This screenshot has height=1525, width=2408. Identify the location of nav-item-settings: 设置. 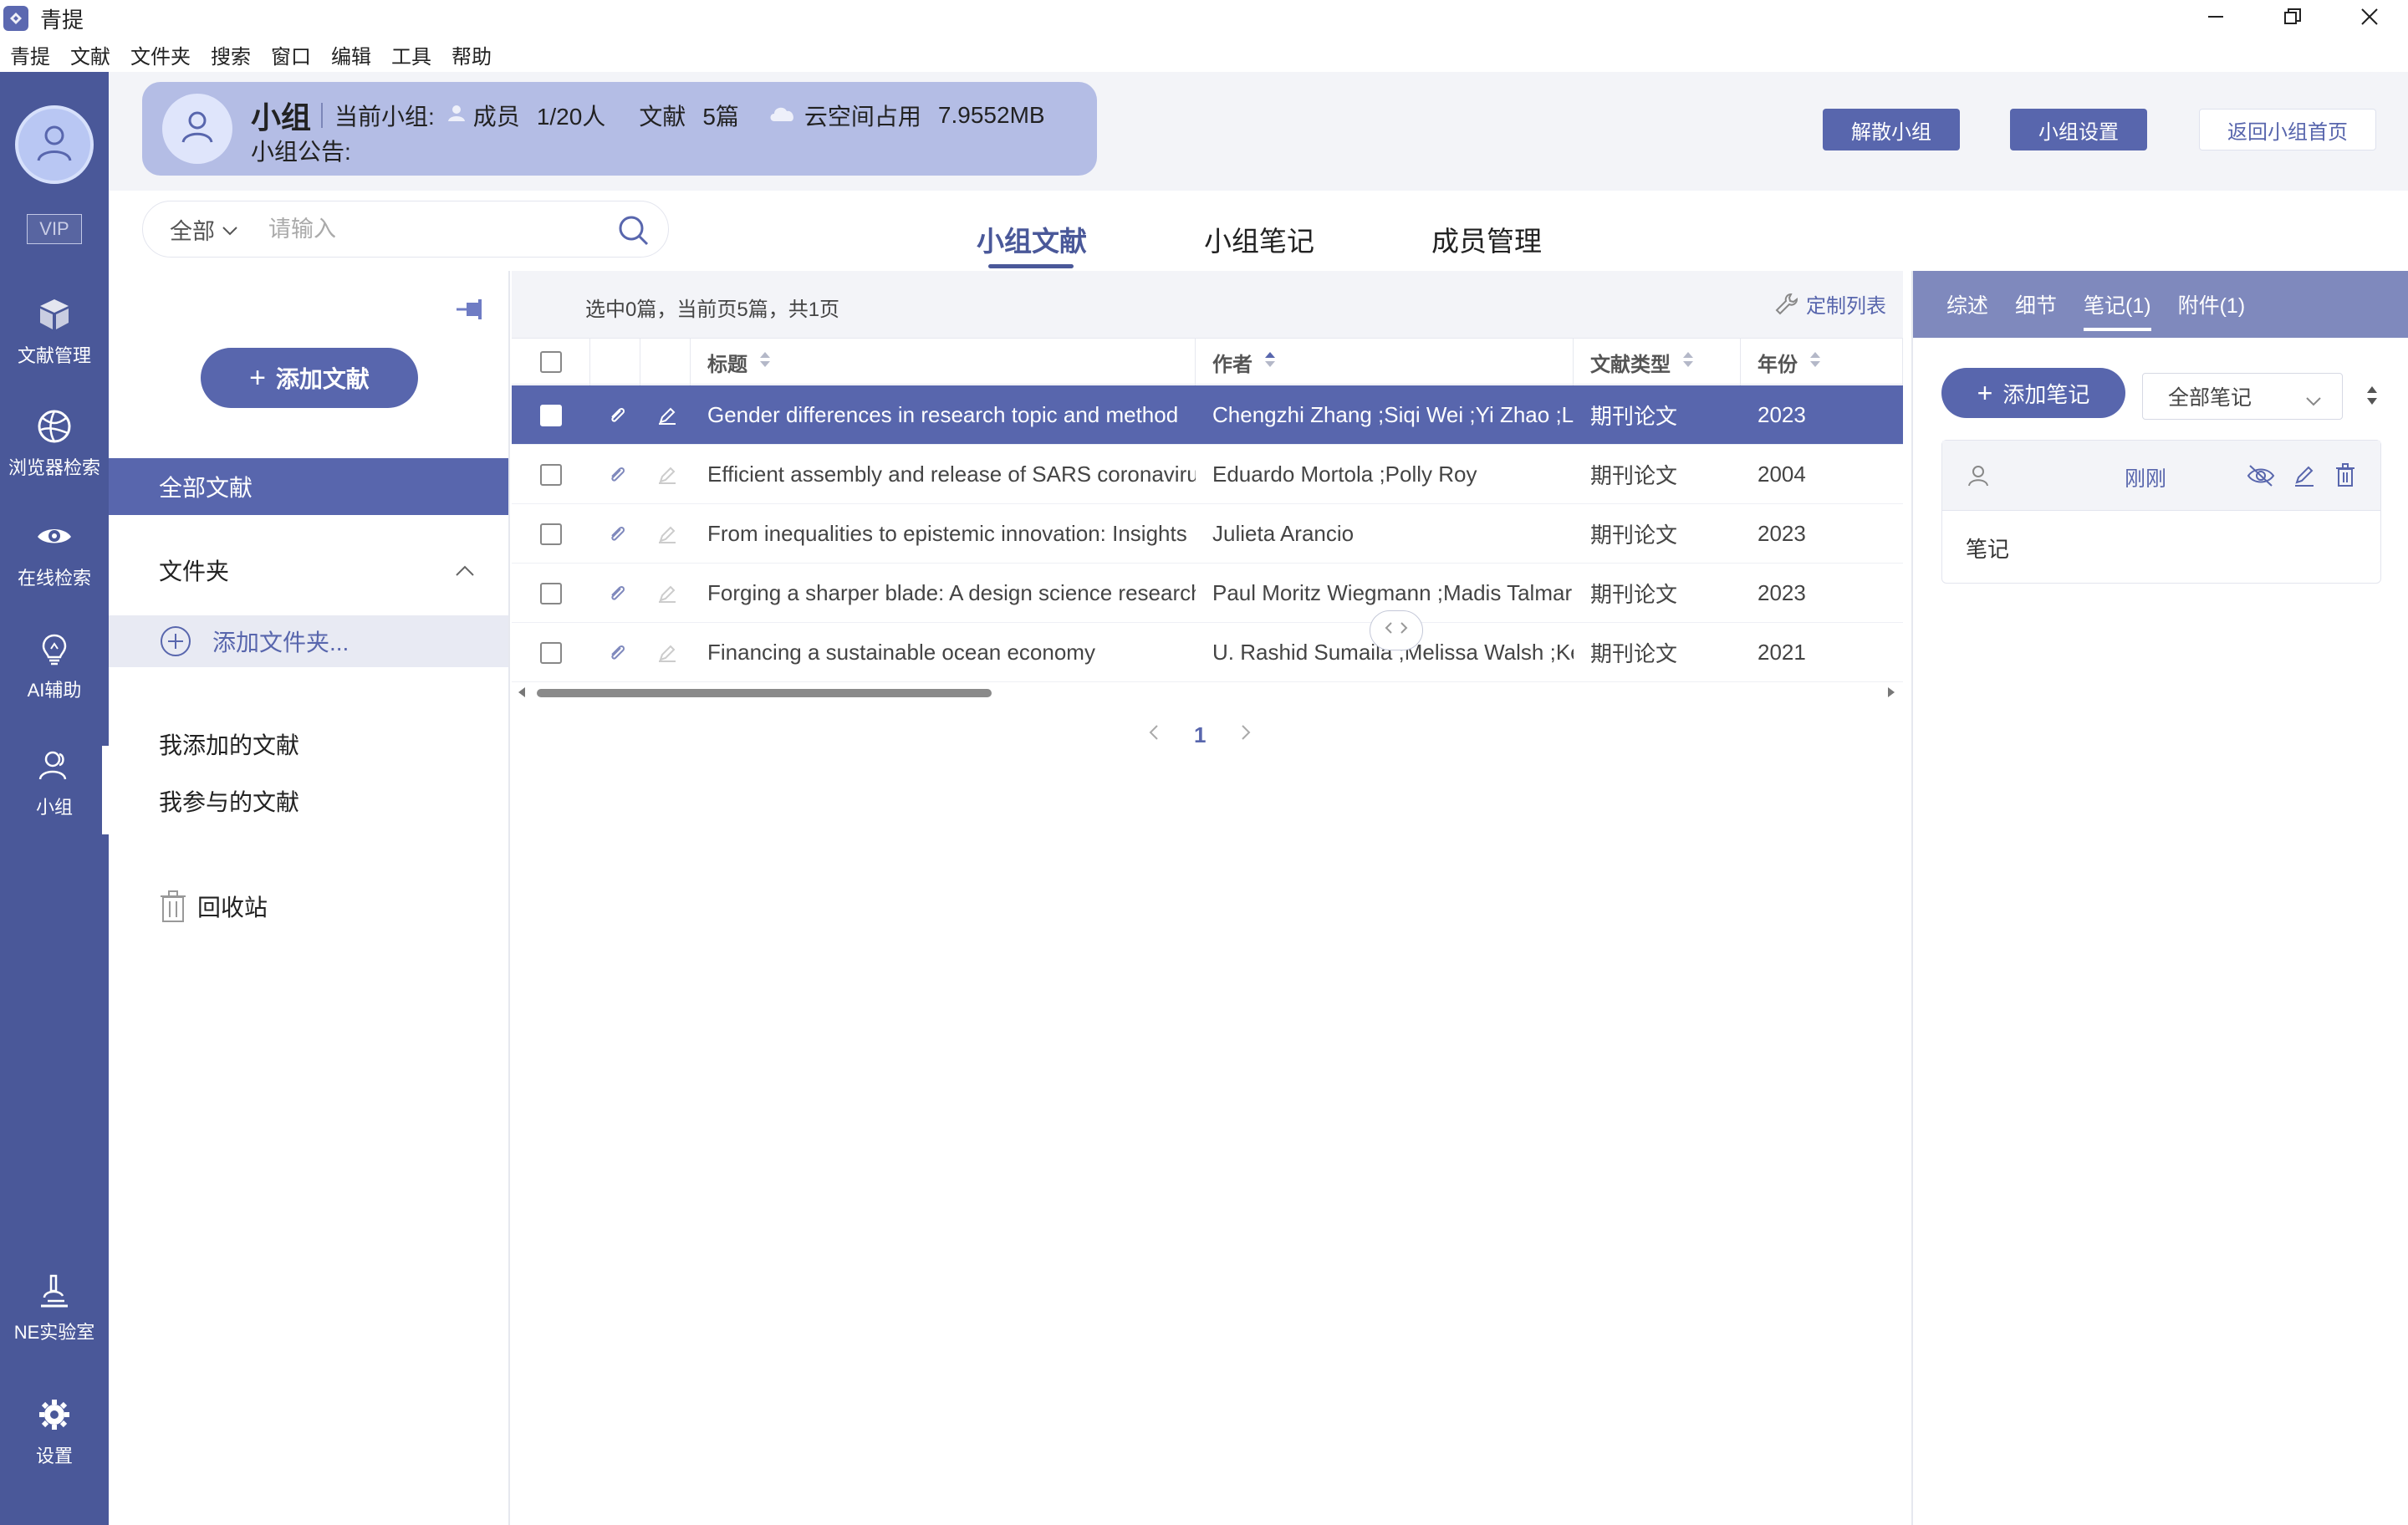
(54, 1431).